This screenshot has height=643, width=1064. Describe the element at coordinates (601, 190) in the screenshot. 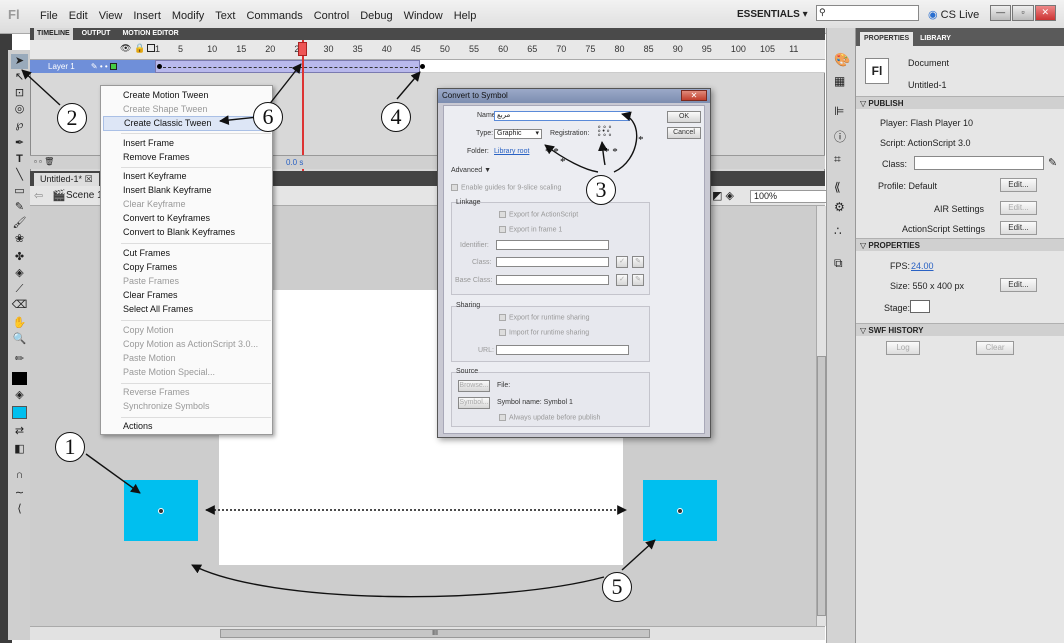

I see `annotation-number-3: 3` at that location.